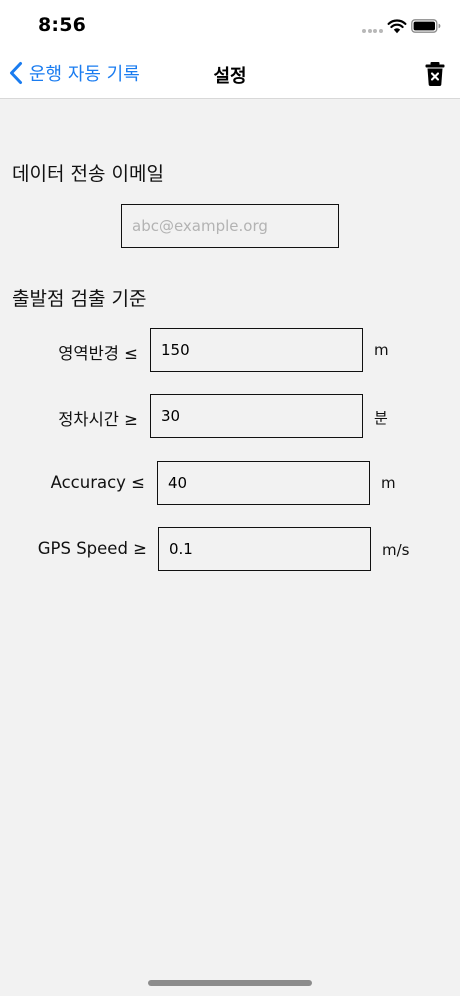 This screenshot has height=996, width=460. I want to click on trash-icon, so click(435, 74).